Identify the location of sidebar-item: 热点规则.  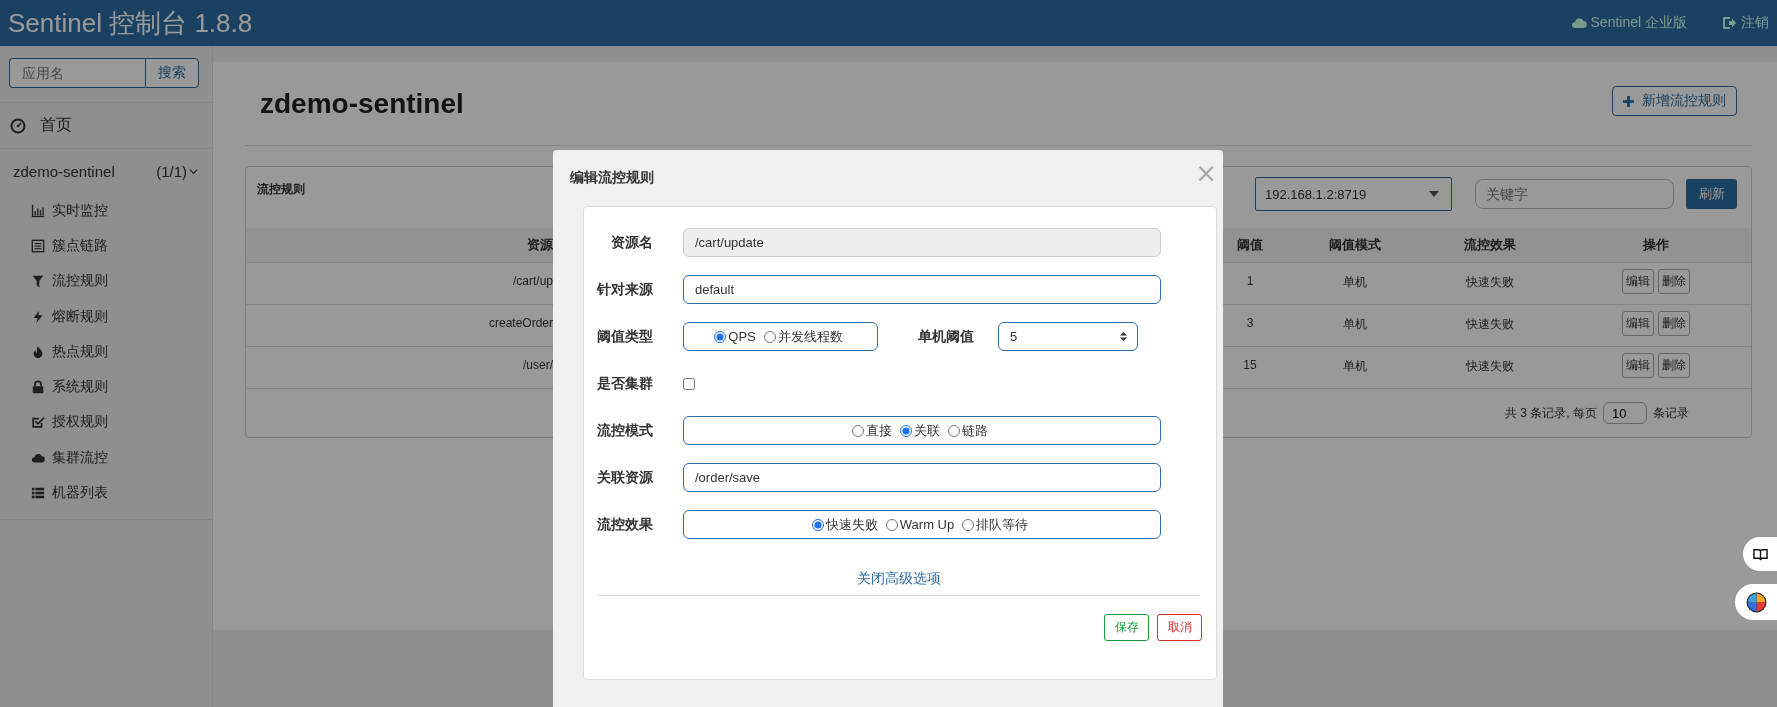
(80, 351).